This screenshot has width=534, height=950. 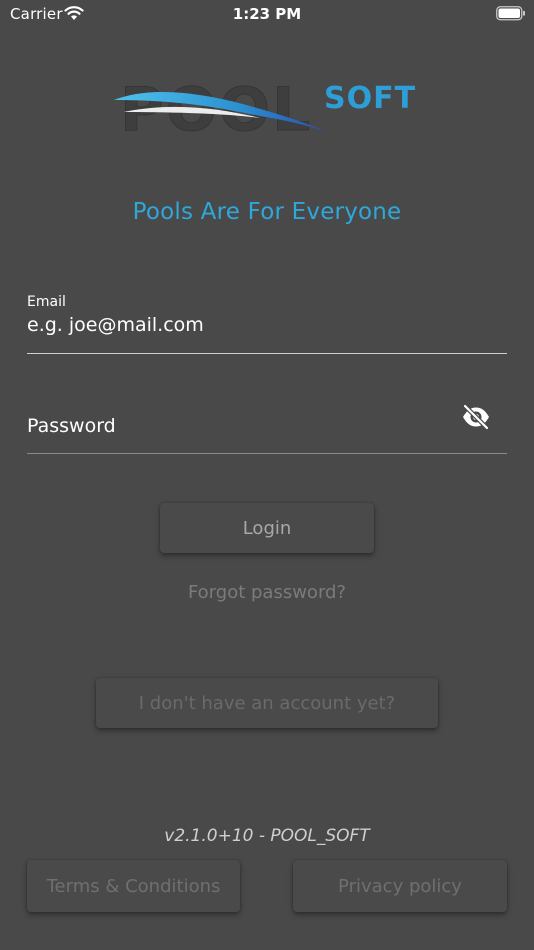 I want to click on tagline: Pools Are For Everyone, so click(x=267, y=212).